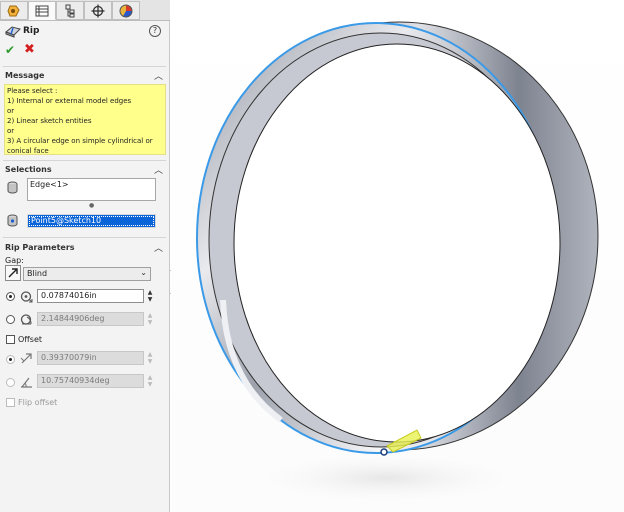 The height and width of the screenshot is (512, 624). Describe the element at coordinates (10, 402) in the screenshot. I see `flip-offset-checkbox` at that location.